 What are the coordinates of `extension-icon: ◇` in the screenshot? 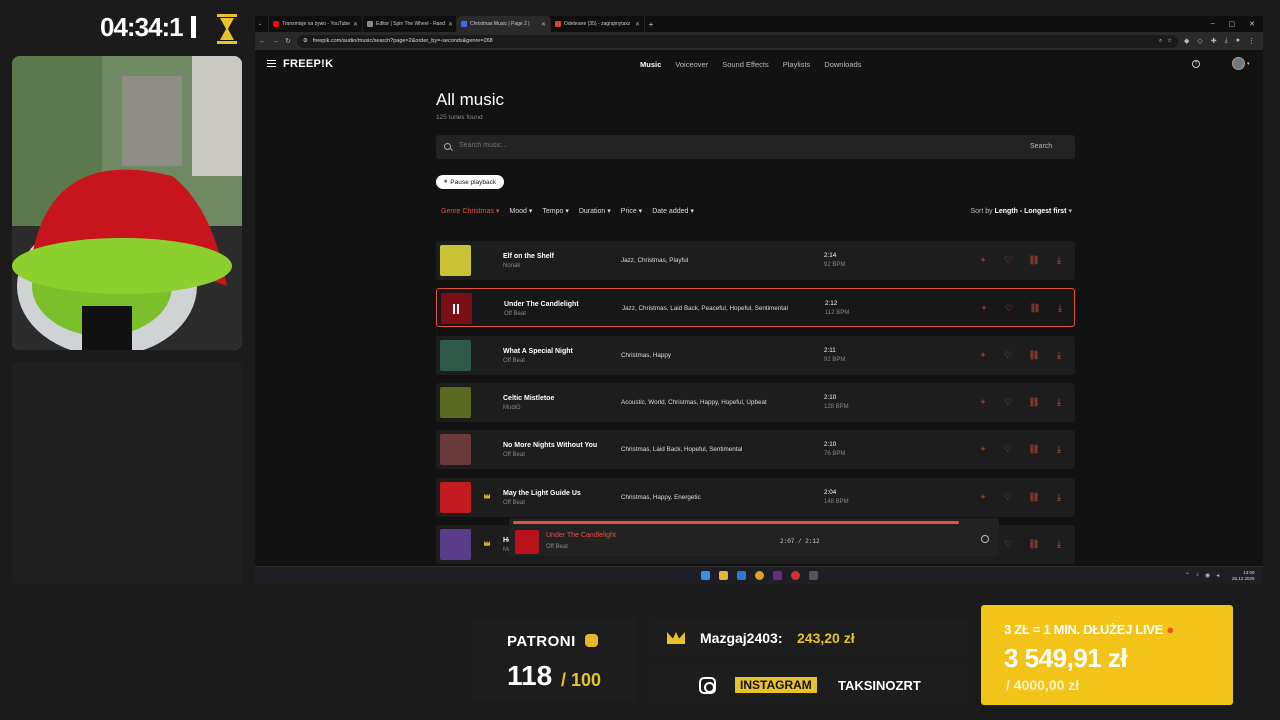 It's located at (1199, 41).